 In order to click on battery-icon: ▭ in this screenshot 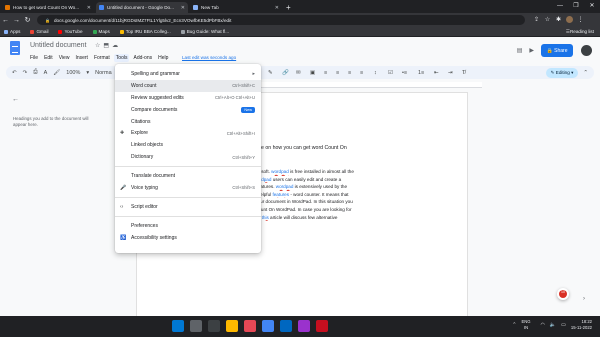, I will do `click(563, 325)`.